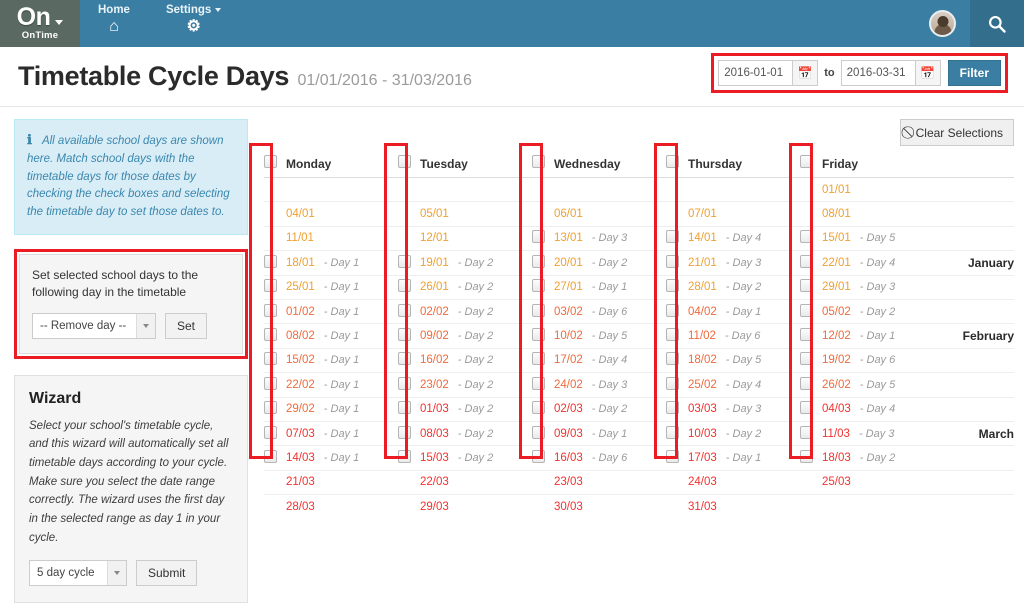 This screenshot has height=610, width=1024. Describe the element at coordinates (434, 507) in the screenshot. I see `date-label: 29/03` at that location.